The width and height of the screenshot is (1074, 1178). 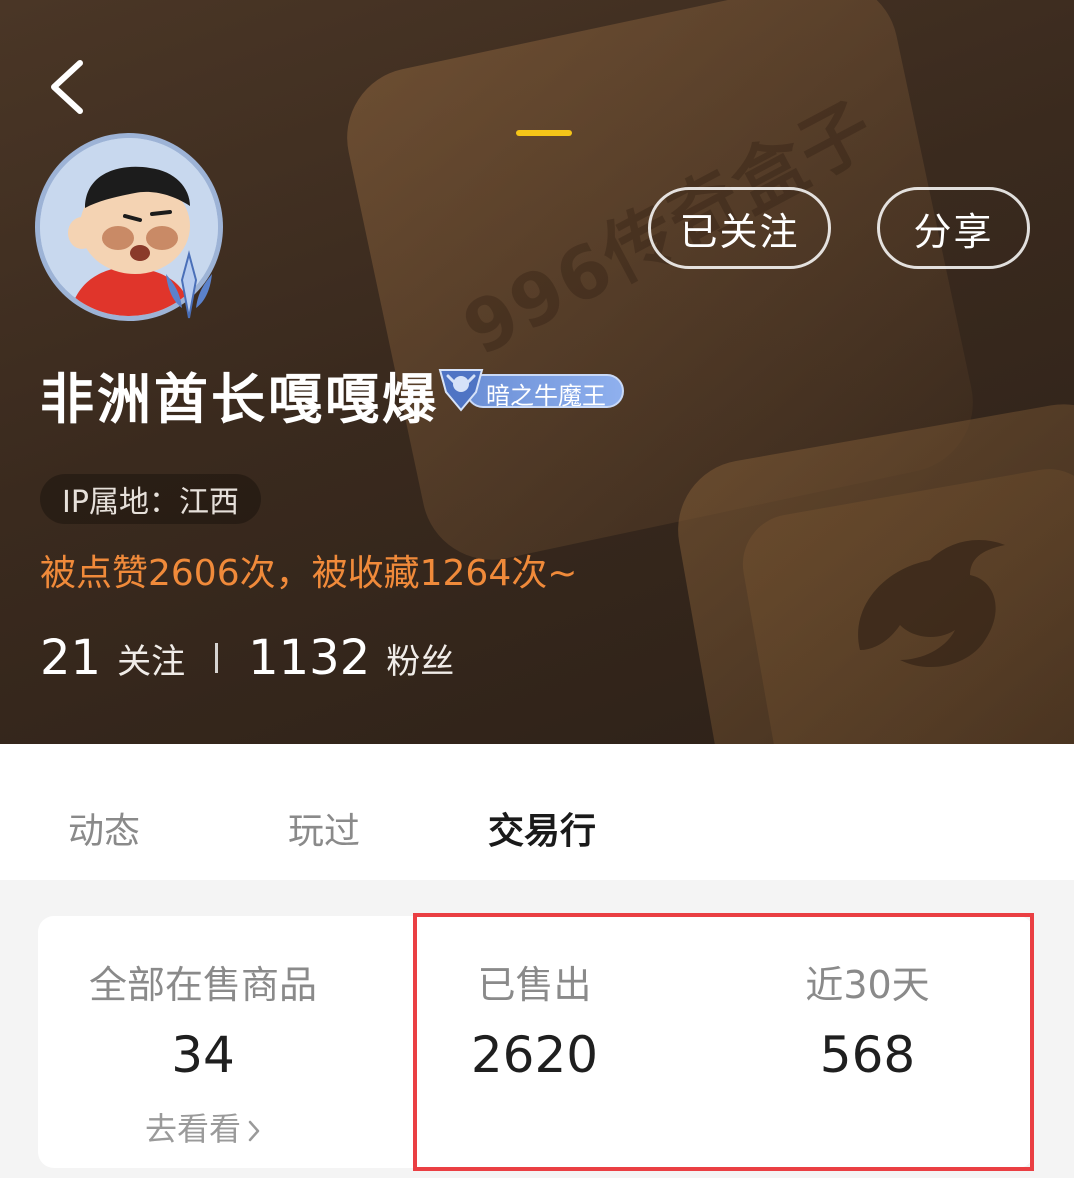 What do you see at coordinates (254, 1131) in the screenshot?
I see `chevron-right-icon` at bounding box center [254, 1131].